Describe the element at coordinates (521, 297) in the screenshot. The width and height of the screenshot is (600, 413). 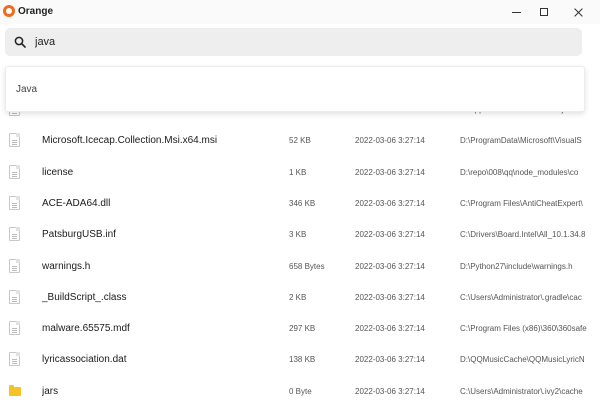
I see `file-path: C:\Users\Administrator\.gradle\cac` at that location.